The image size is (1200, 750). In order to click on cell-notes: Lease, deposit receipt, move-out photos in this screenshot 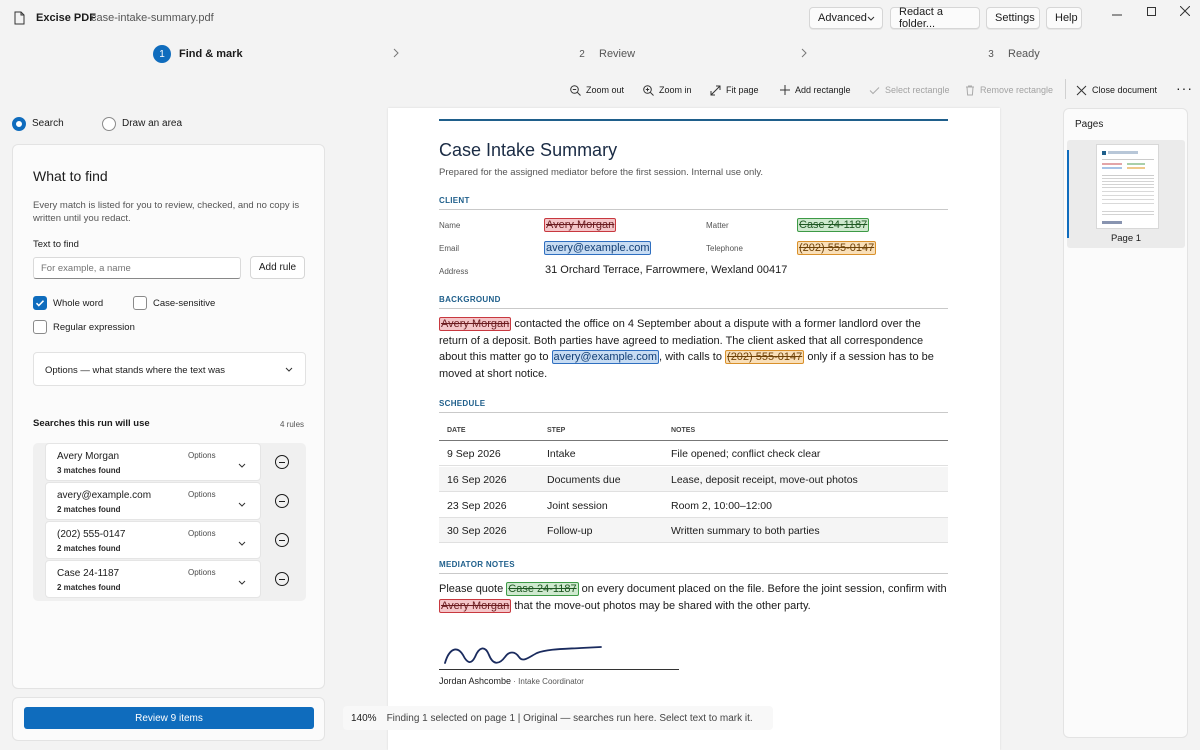, I will do `click(764, 480)`.